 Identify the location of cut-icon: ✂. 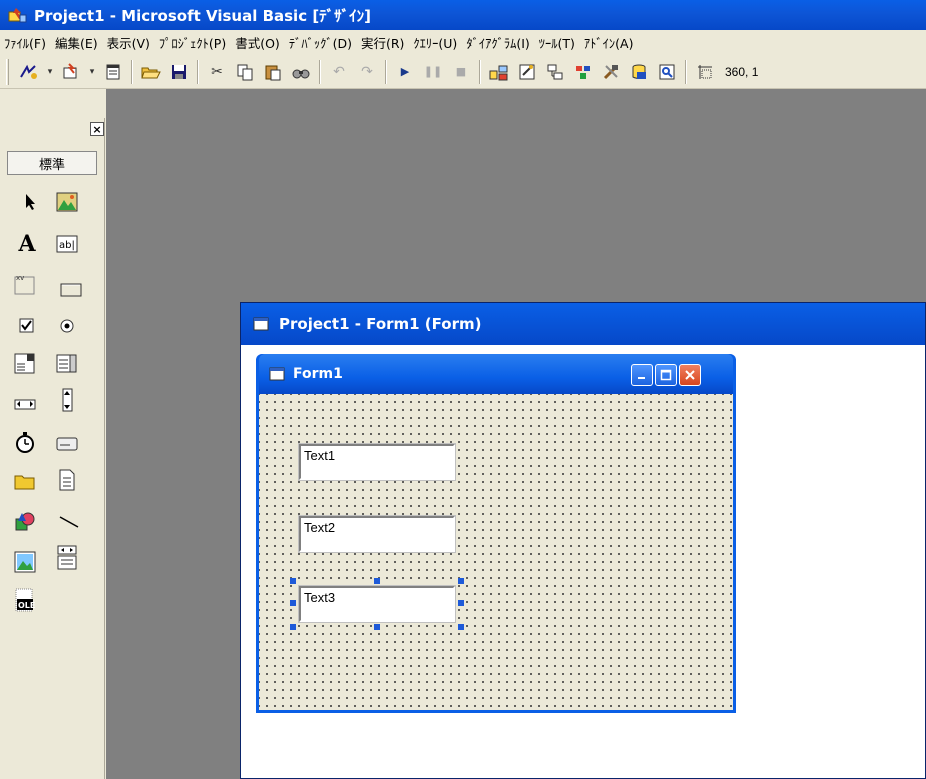
(217, 72).